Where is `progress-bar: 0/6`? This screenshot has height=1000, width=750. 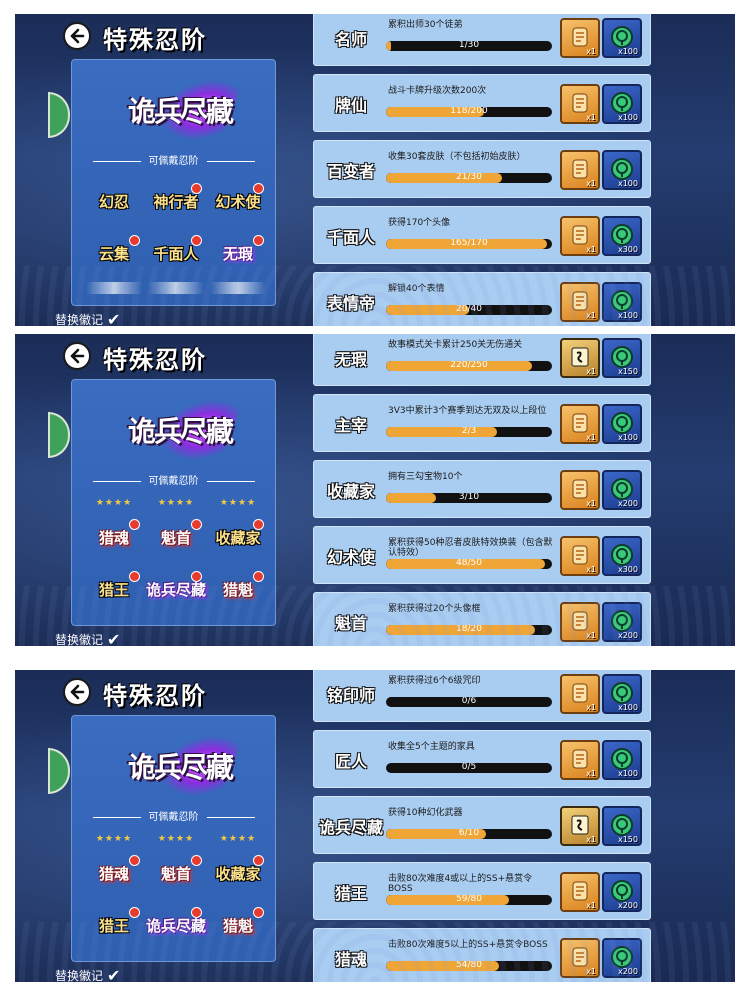 progress-bar: 0/6 is located at coordinates (469, 702).